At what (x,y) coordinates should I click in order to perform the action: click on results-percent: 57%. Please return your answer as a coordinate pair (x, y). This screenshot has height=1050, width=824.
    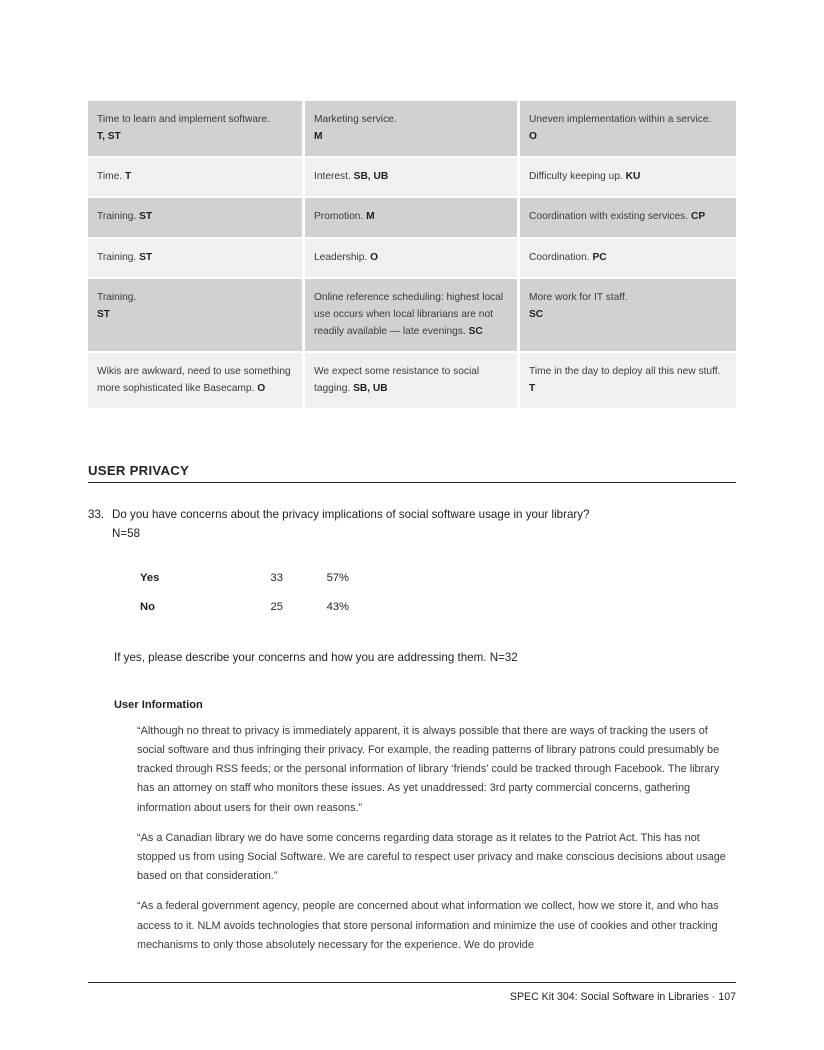
    Looking at the image, I should click on (337, 578).